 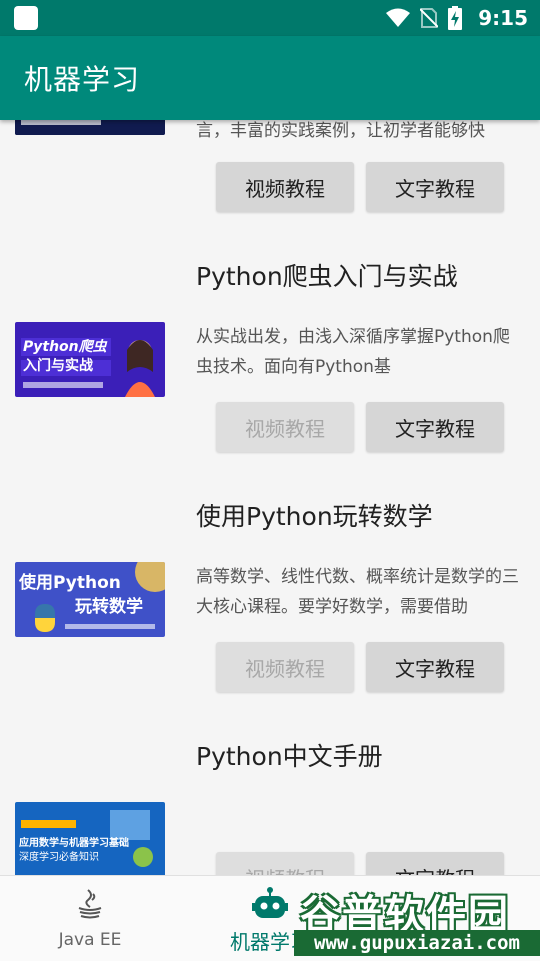 I want to click on thumbnail-caption: 深度学习必备知识, so click(x=59, y=857).